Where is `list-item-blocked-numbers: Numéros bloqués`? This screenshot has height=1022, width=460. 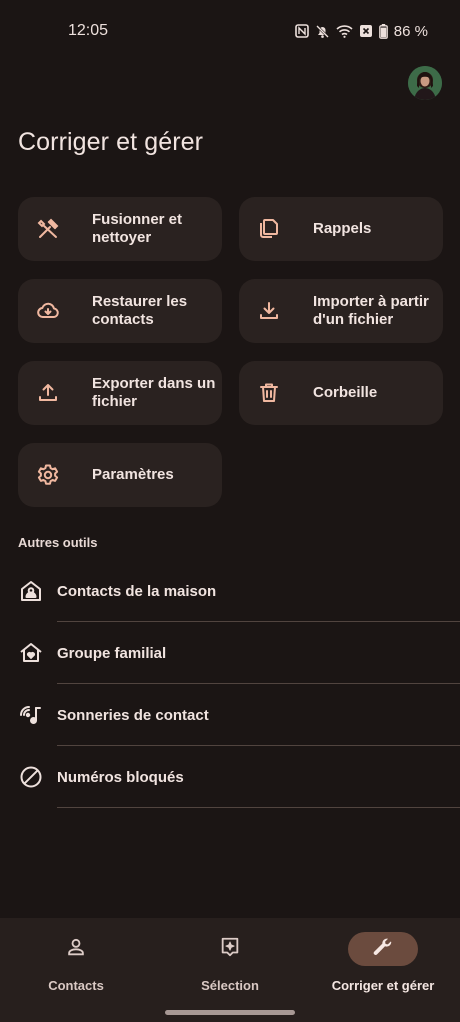 list-item-blocked-numbers: Numéros bloqués is located at coordinates (230, 777).